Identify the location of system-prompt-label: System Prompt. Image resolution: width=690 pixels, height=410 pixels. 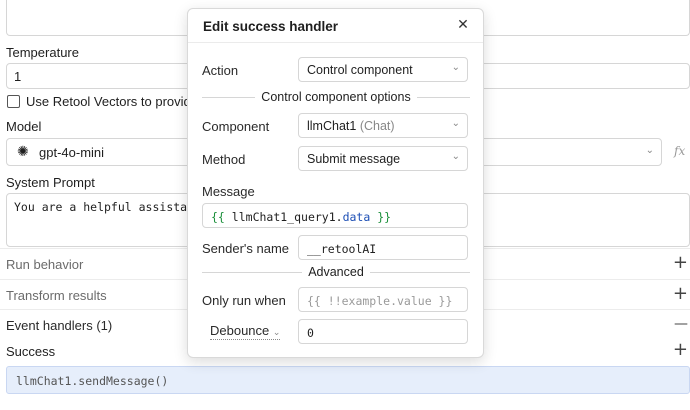
(50, 182).